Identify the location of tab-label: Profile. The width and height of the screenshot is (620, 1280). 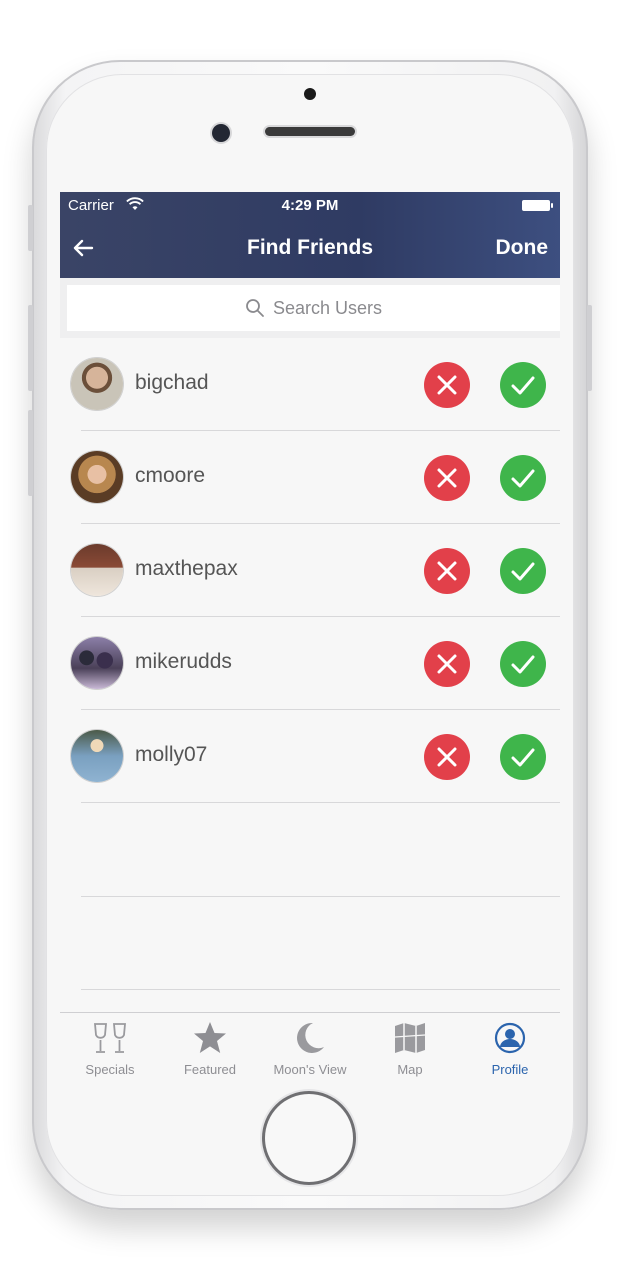
(510, 1069).